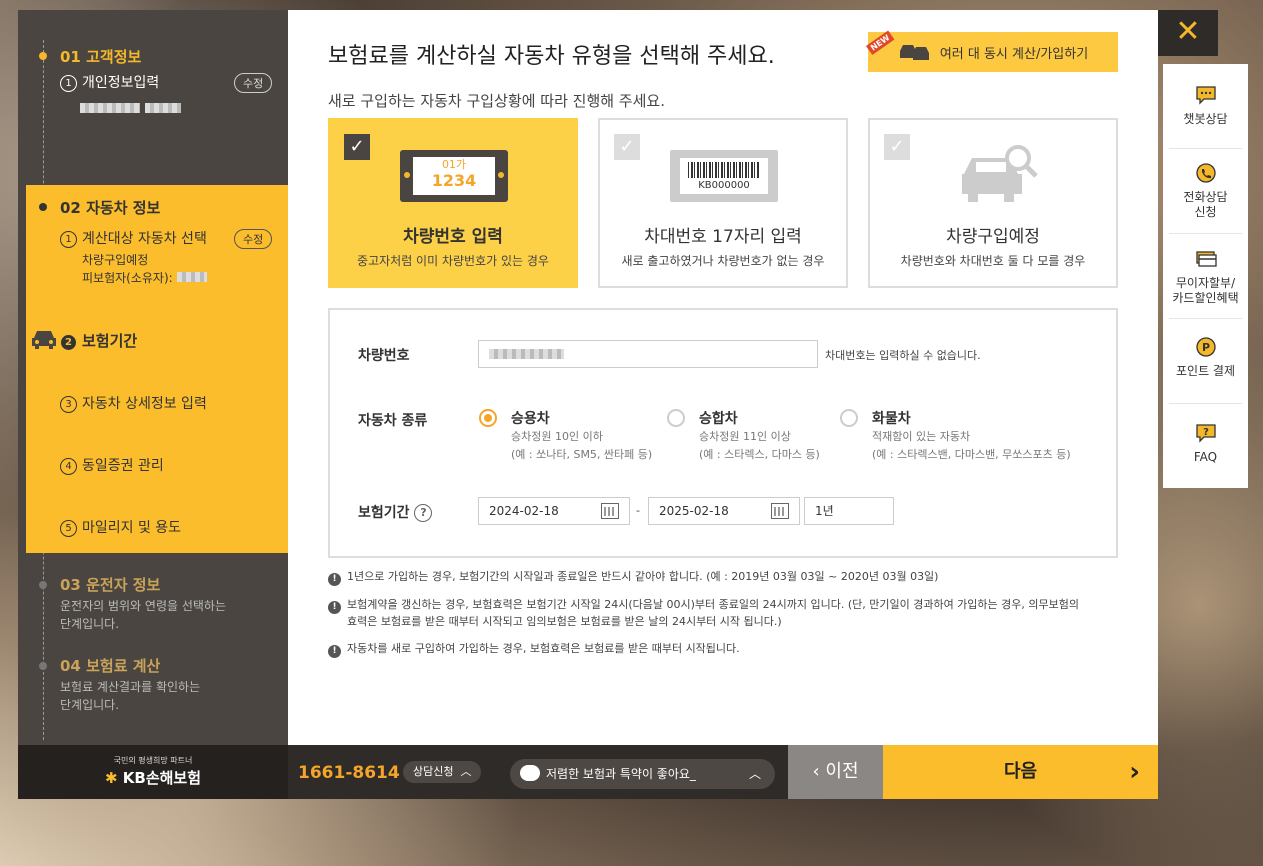 The width and height of the screenshot is (1263, 866). I want to click on step3-desc: 운전자의 범위와 연령을 선택하는 단계입니다., so click(143, 615).